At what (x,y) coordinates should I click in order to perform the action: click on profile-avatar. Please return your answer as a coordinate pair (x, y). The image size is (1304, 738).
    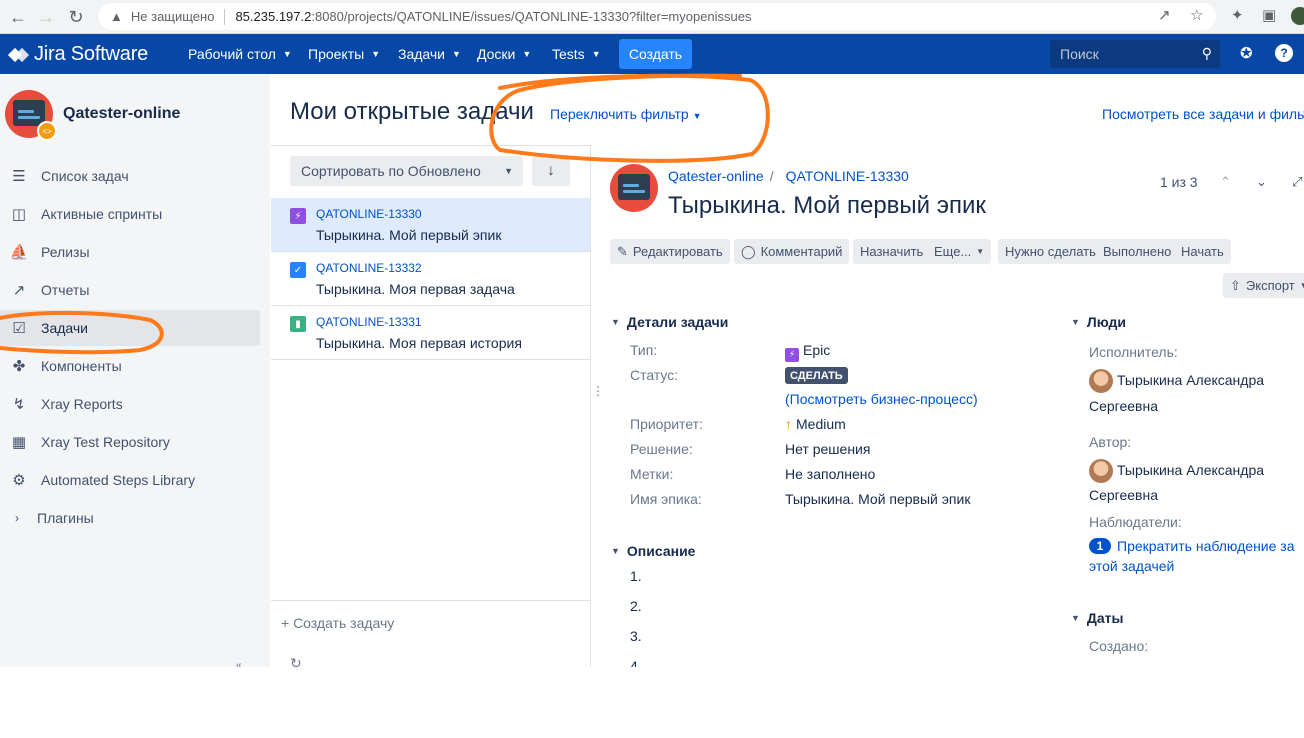
    Looking at the image, I should click on (1297, 16).